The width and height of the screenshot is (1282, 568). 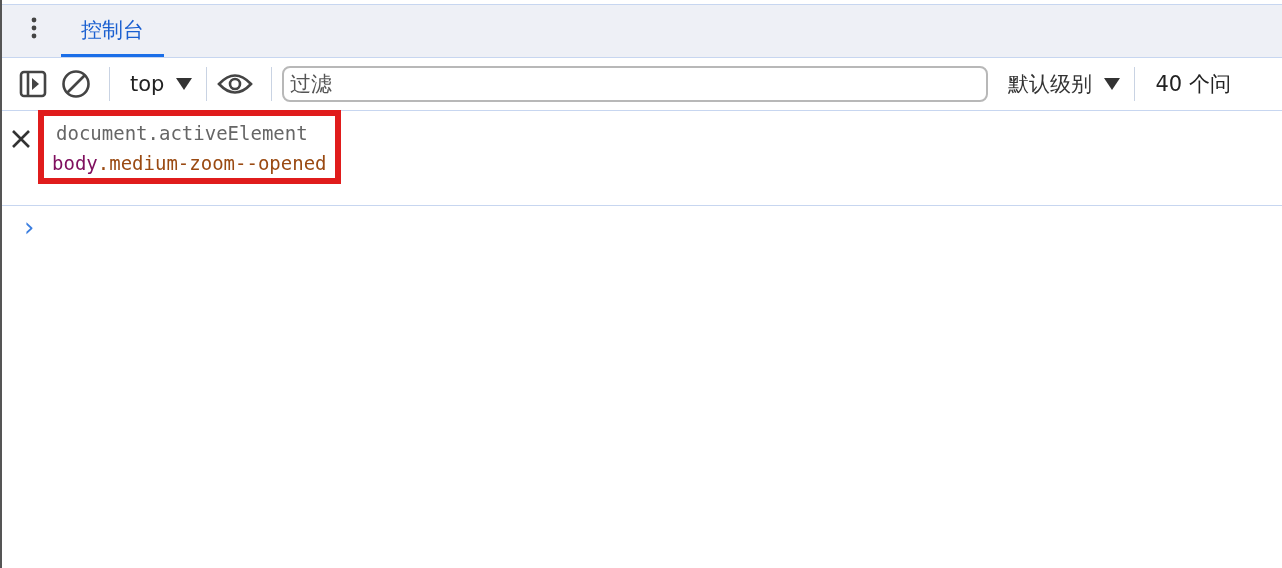 What do you see at coordinates (1064, 84) in the screenshot?
I see `levels-dropdown: 默认级别` at bounding box center [1064, 84].